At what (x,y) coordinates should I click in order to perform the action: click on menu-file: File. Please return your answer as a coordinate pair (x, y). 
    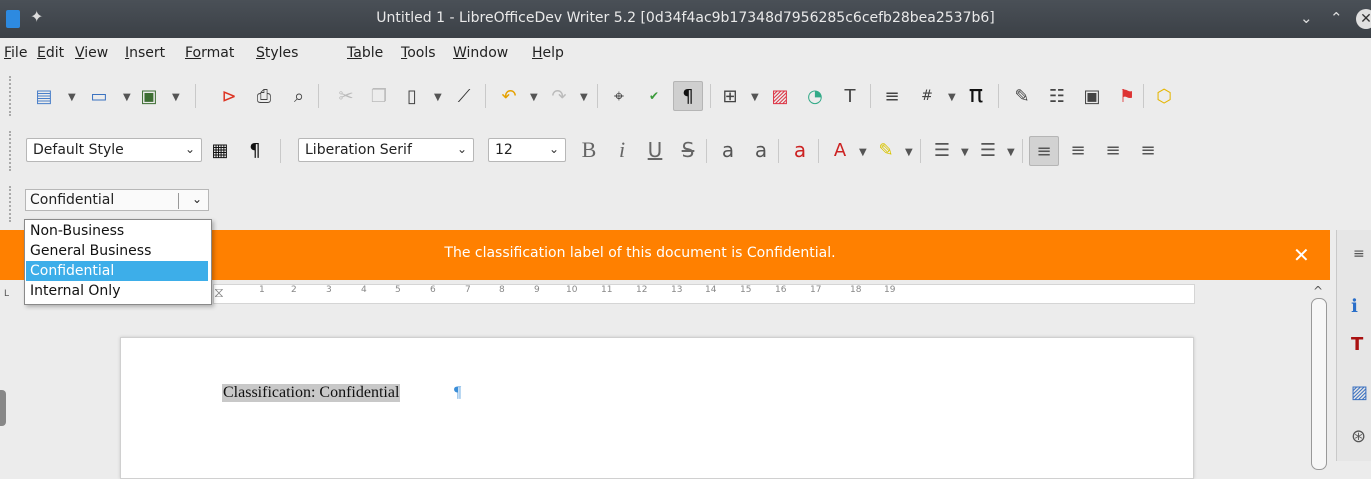
    Looking at the image, I should click on (15, 53).